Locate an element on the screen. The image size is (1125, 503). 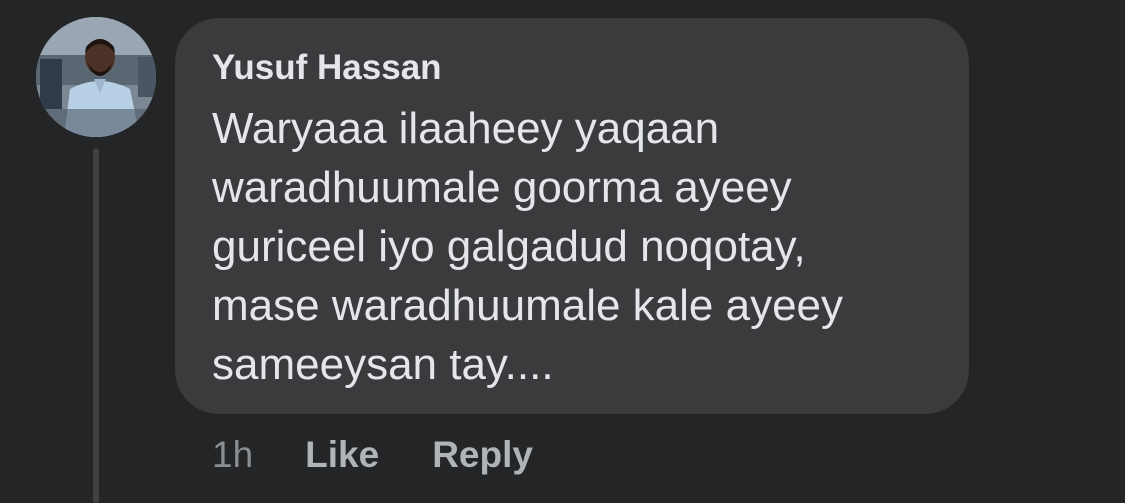
avatar is located at coordinates (96, 77).